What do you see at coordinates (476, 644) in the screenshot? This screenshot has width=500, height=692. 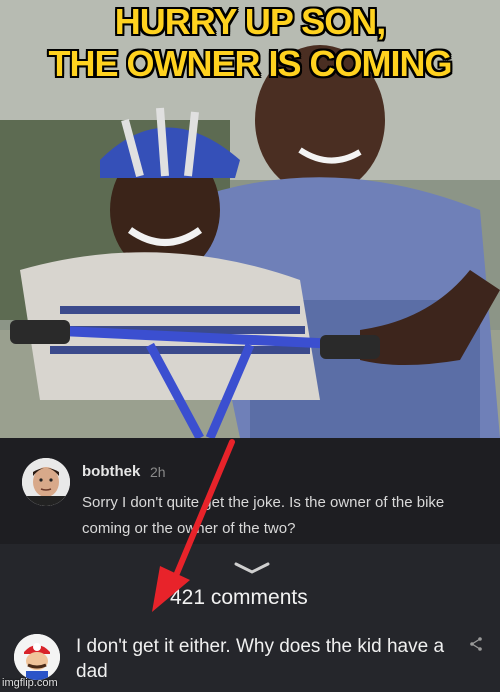 I see `share-icon` at bounding box center [476, 644].